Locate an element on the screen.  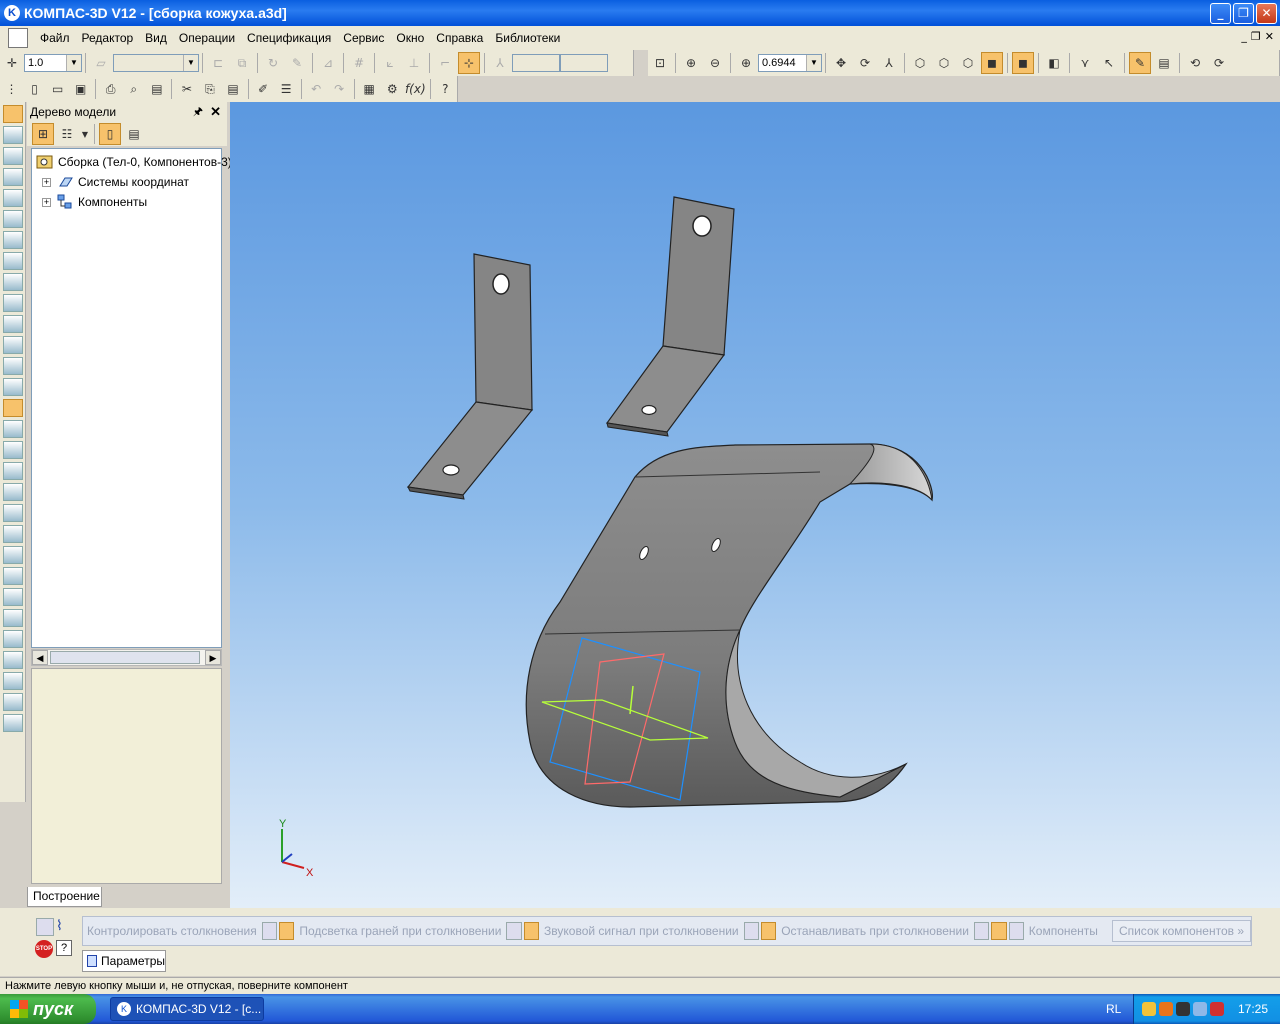
array-icon is located at coordinates (13, 639).